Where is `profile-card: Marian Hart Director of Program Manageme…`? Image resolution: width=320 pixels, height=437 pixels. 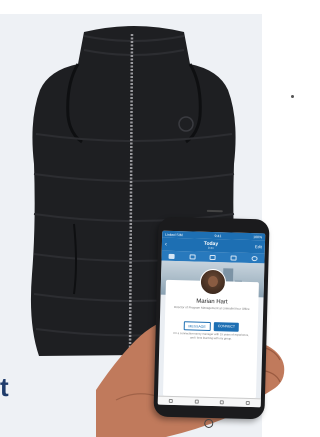
profile-card: Marian Hart Director of Program Manageme… is located at coordinates (210, 333).